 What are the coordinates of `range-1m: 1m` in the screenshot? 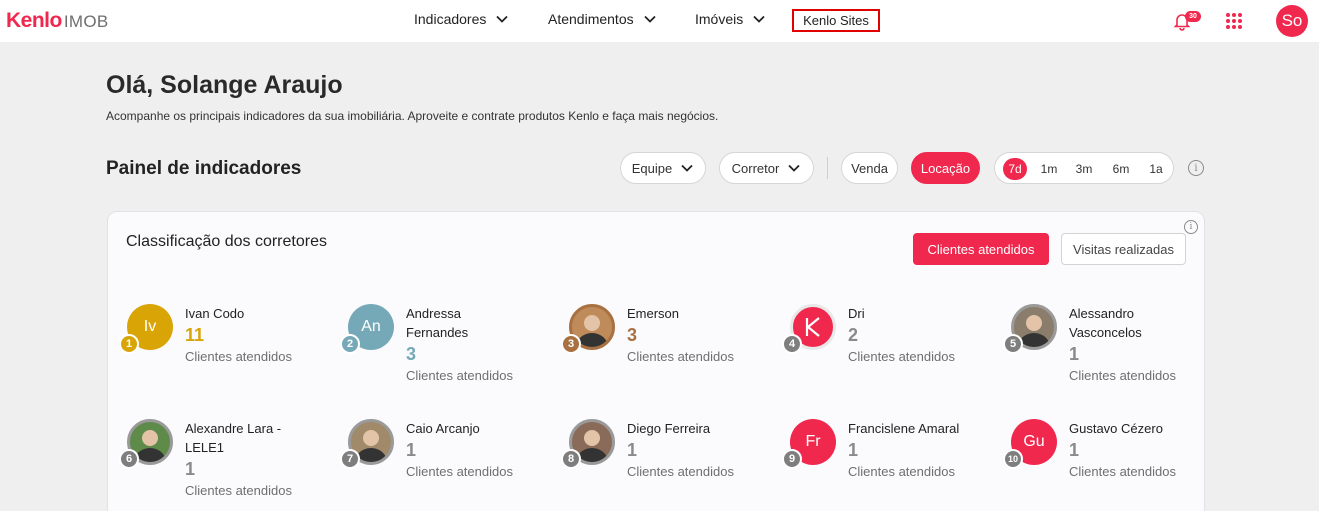 It's located at (1049, 169).